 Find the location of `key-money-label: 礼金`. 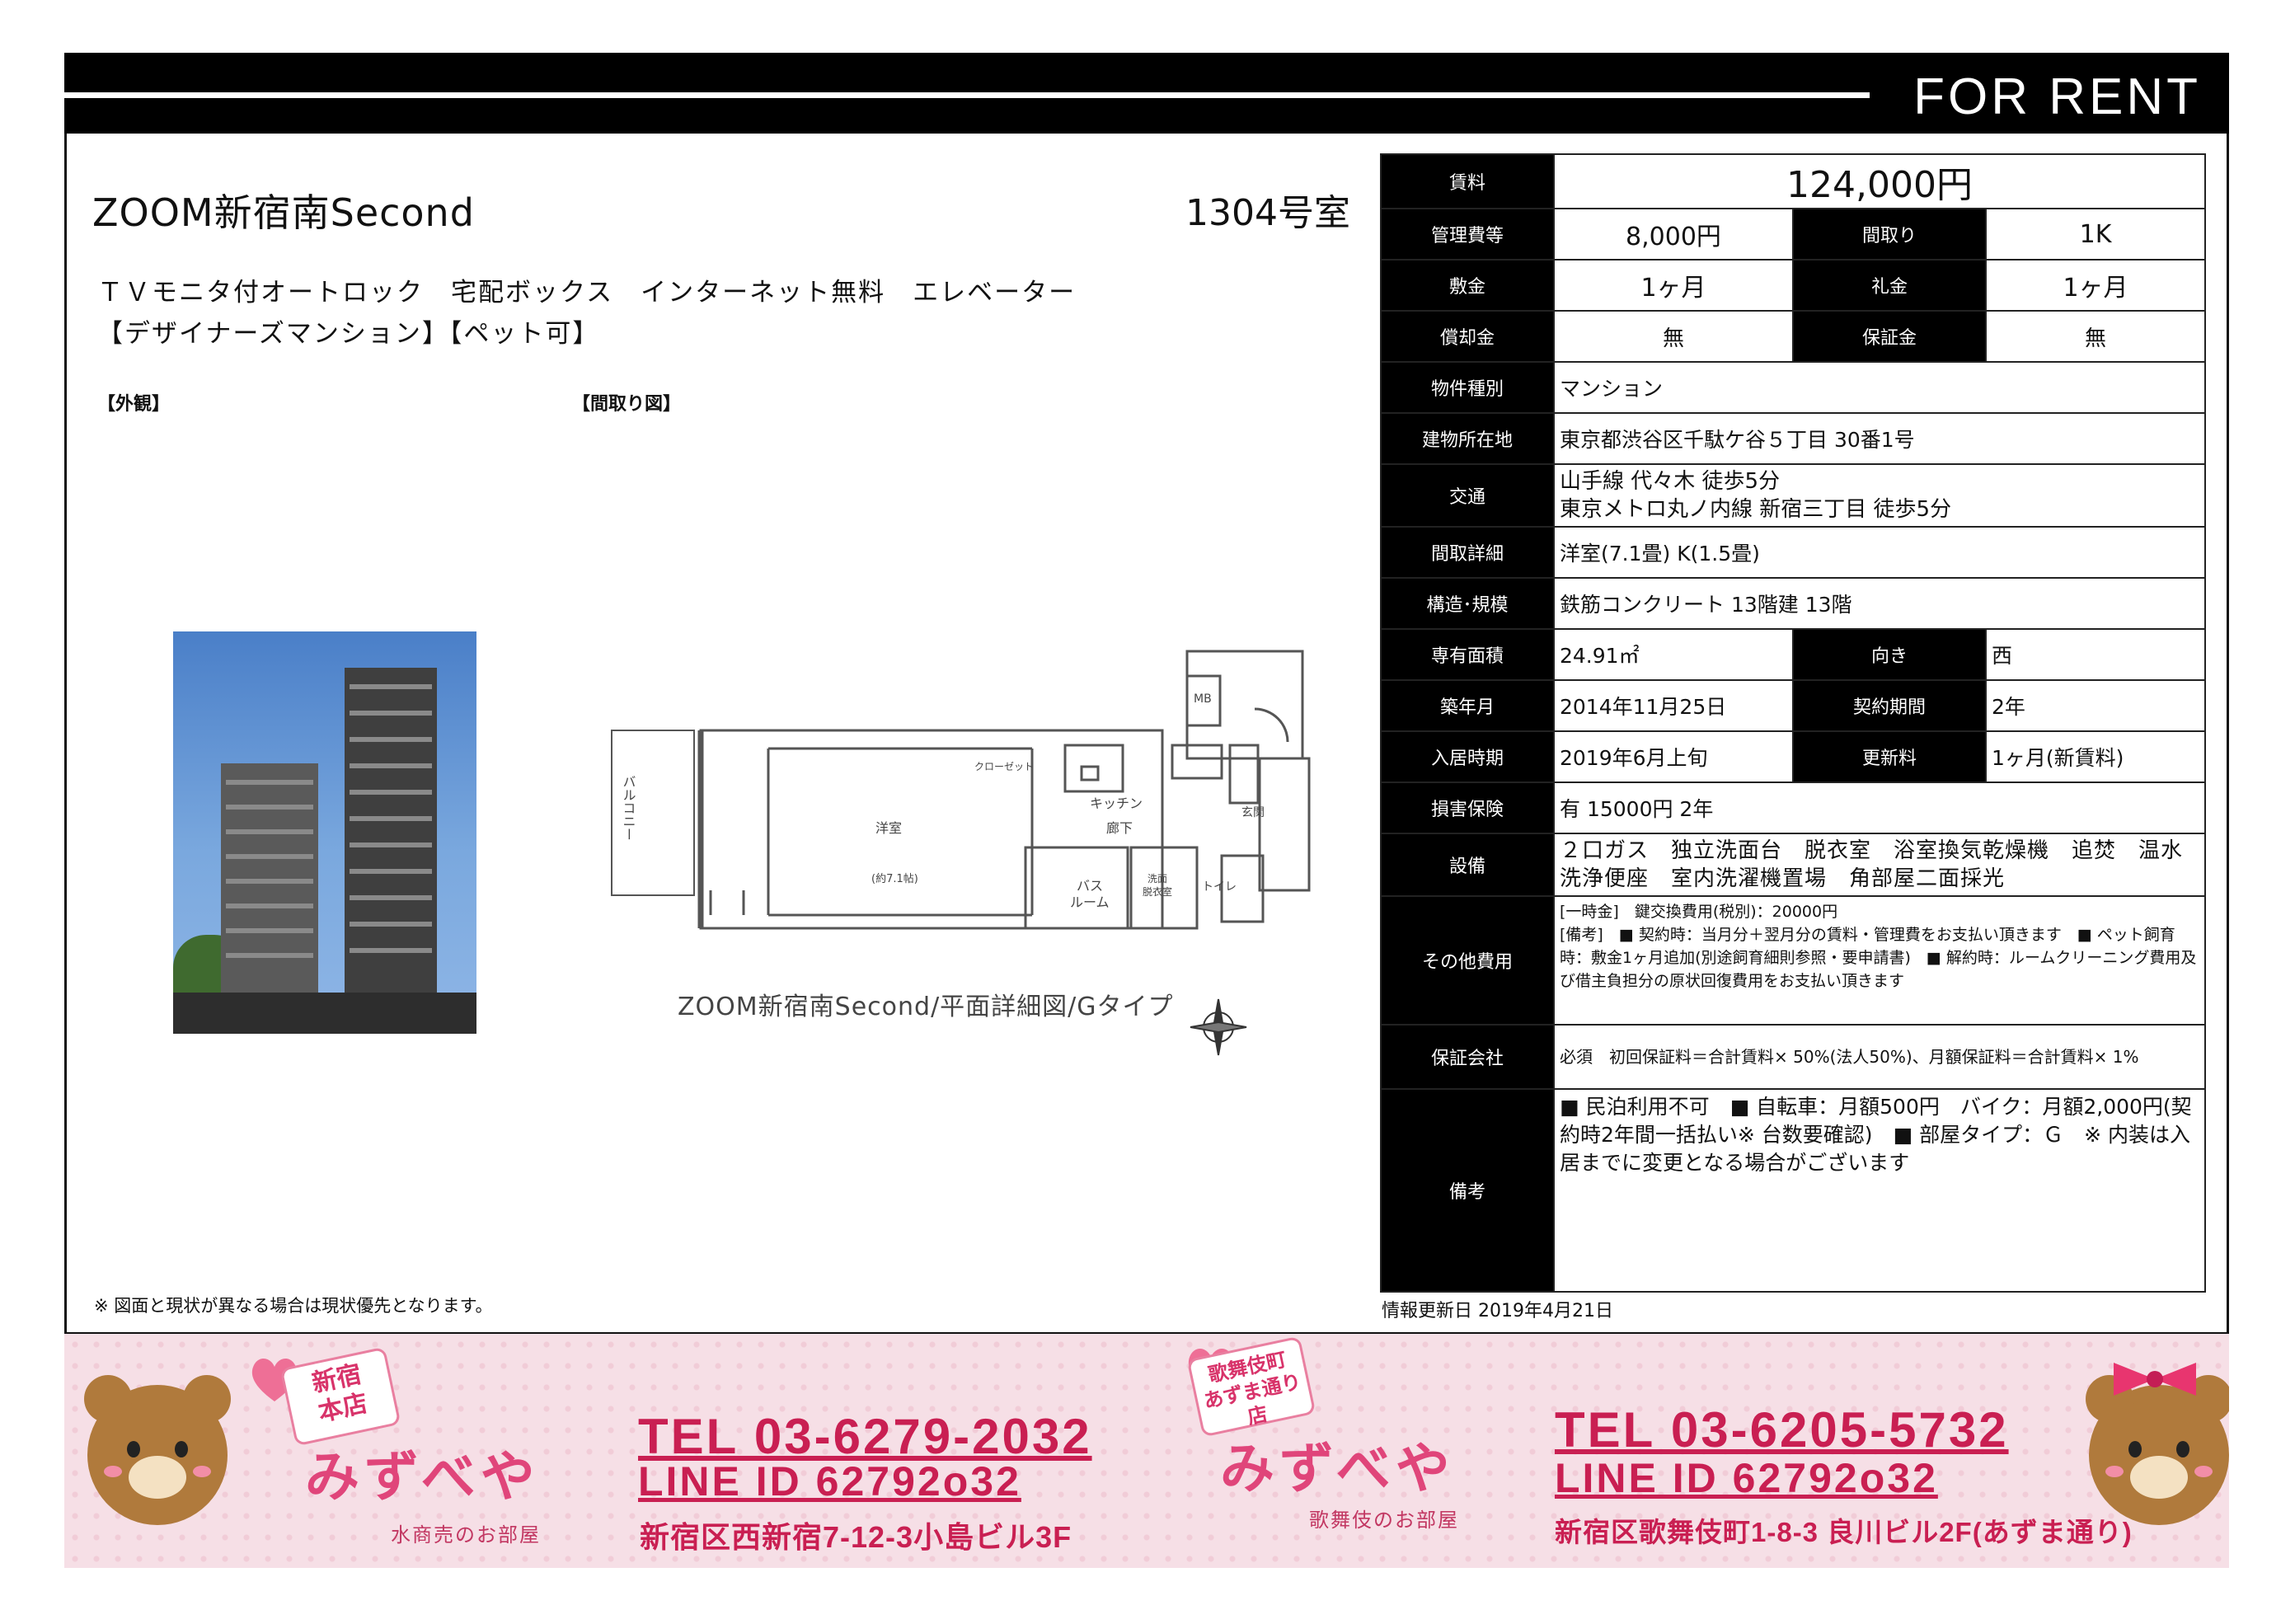

key-money-label: 礼金 is located at coordinates (1889, 286).